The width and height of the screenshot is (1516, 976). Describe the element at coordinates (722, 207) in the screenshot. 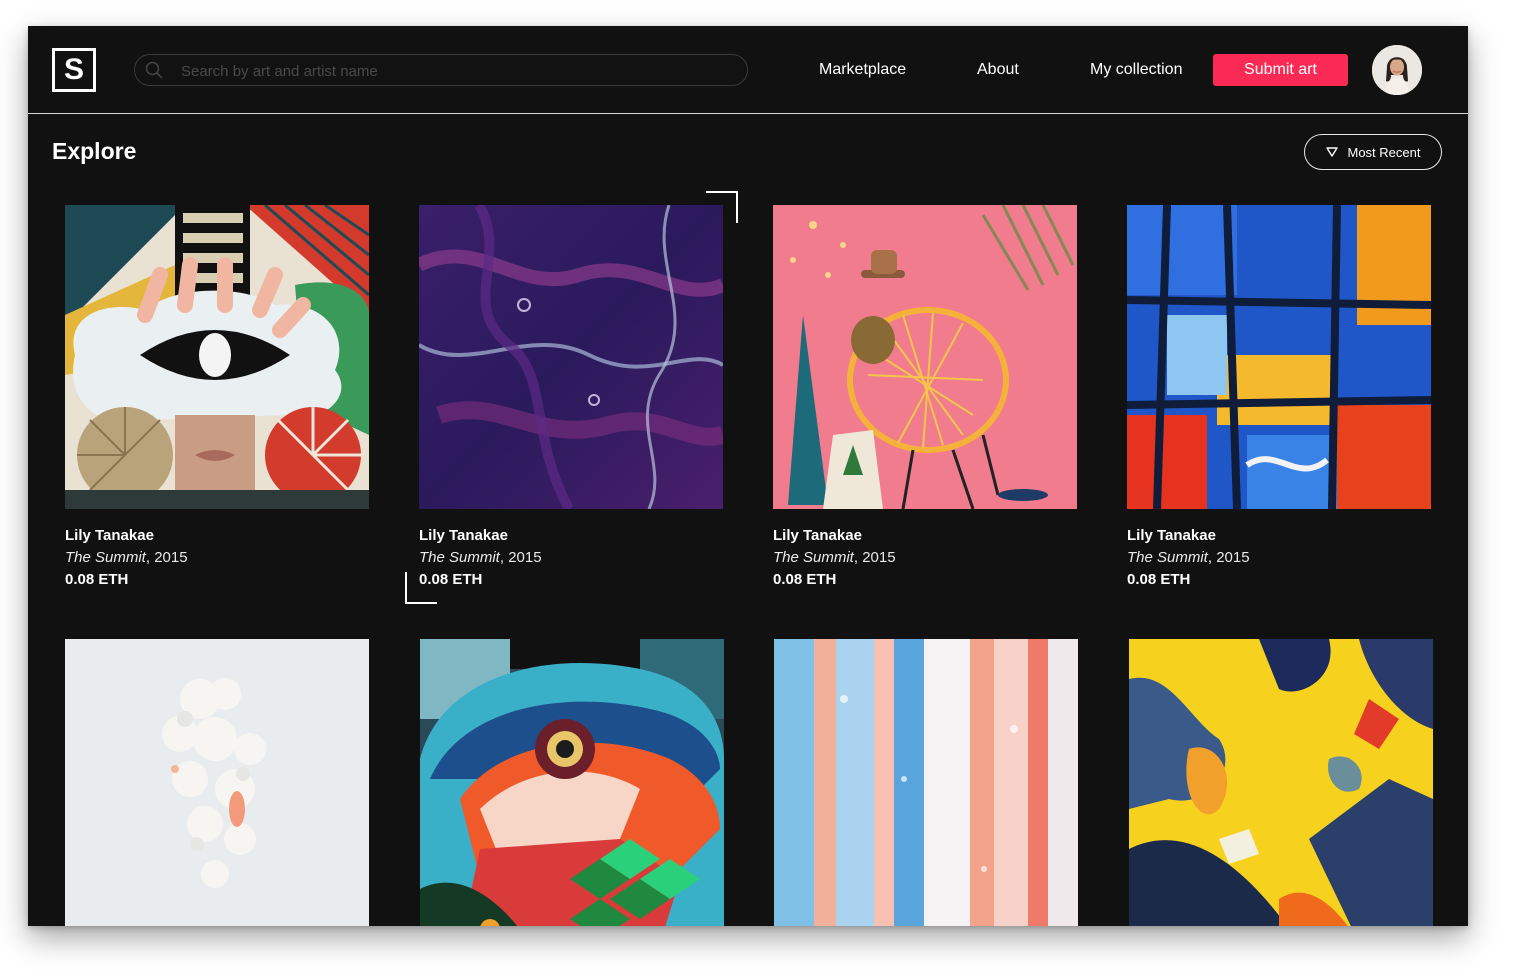

I see `selection-corner-top-right` at that location.